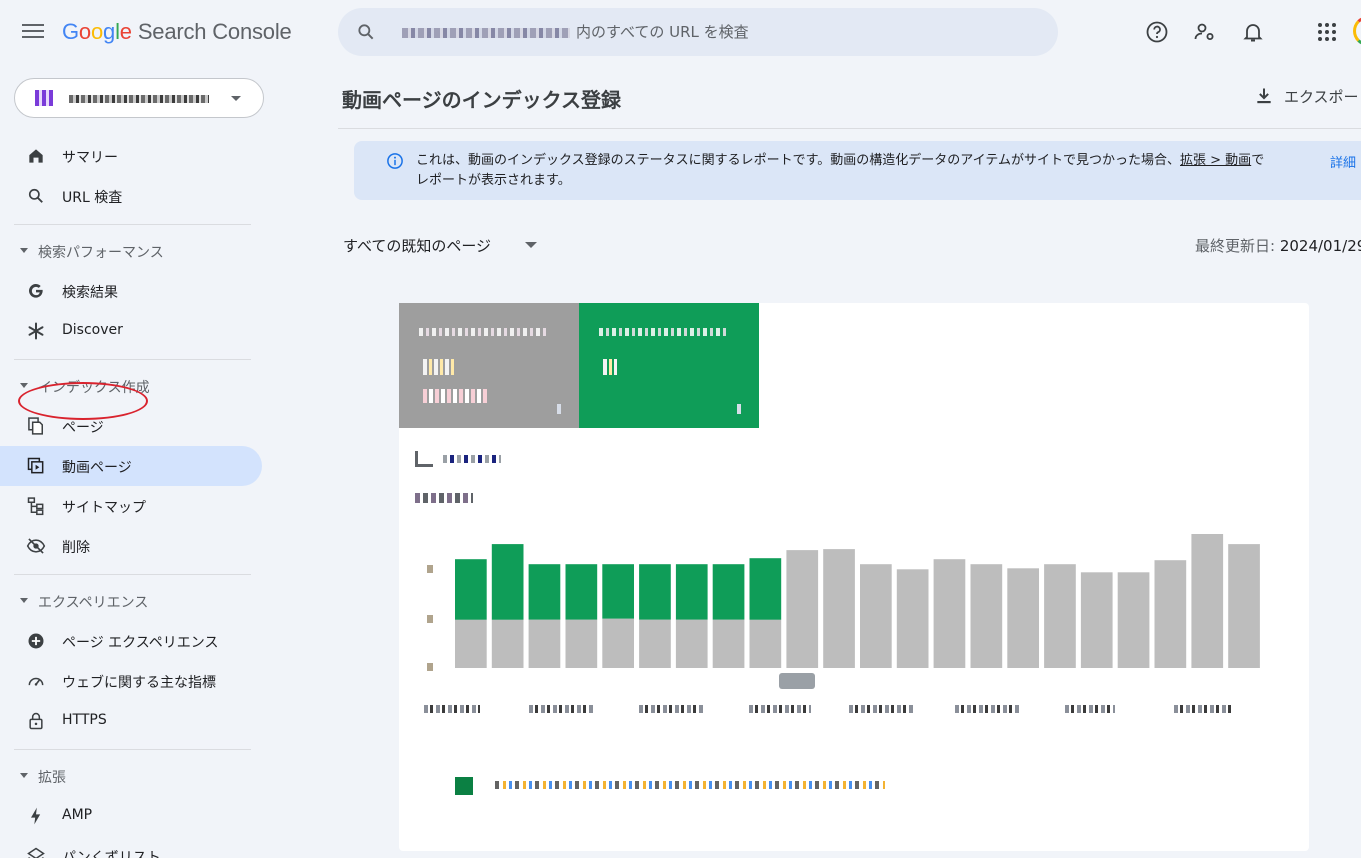 This screenshot has height=858, width=1361. I want to click on sidebar-item-https: HTTPS, so click(131, 721).